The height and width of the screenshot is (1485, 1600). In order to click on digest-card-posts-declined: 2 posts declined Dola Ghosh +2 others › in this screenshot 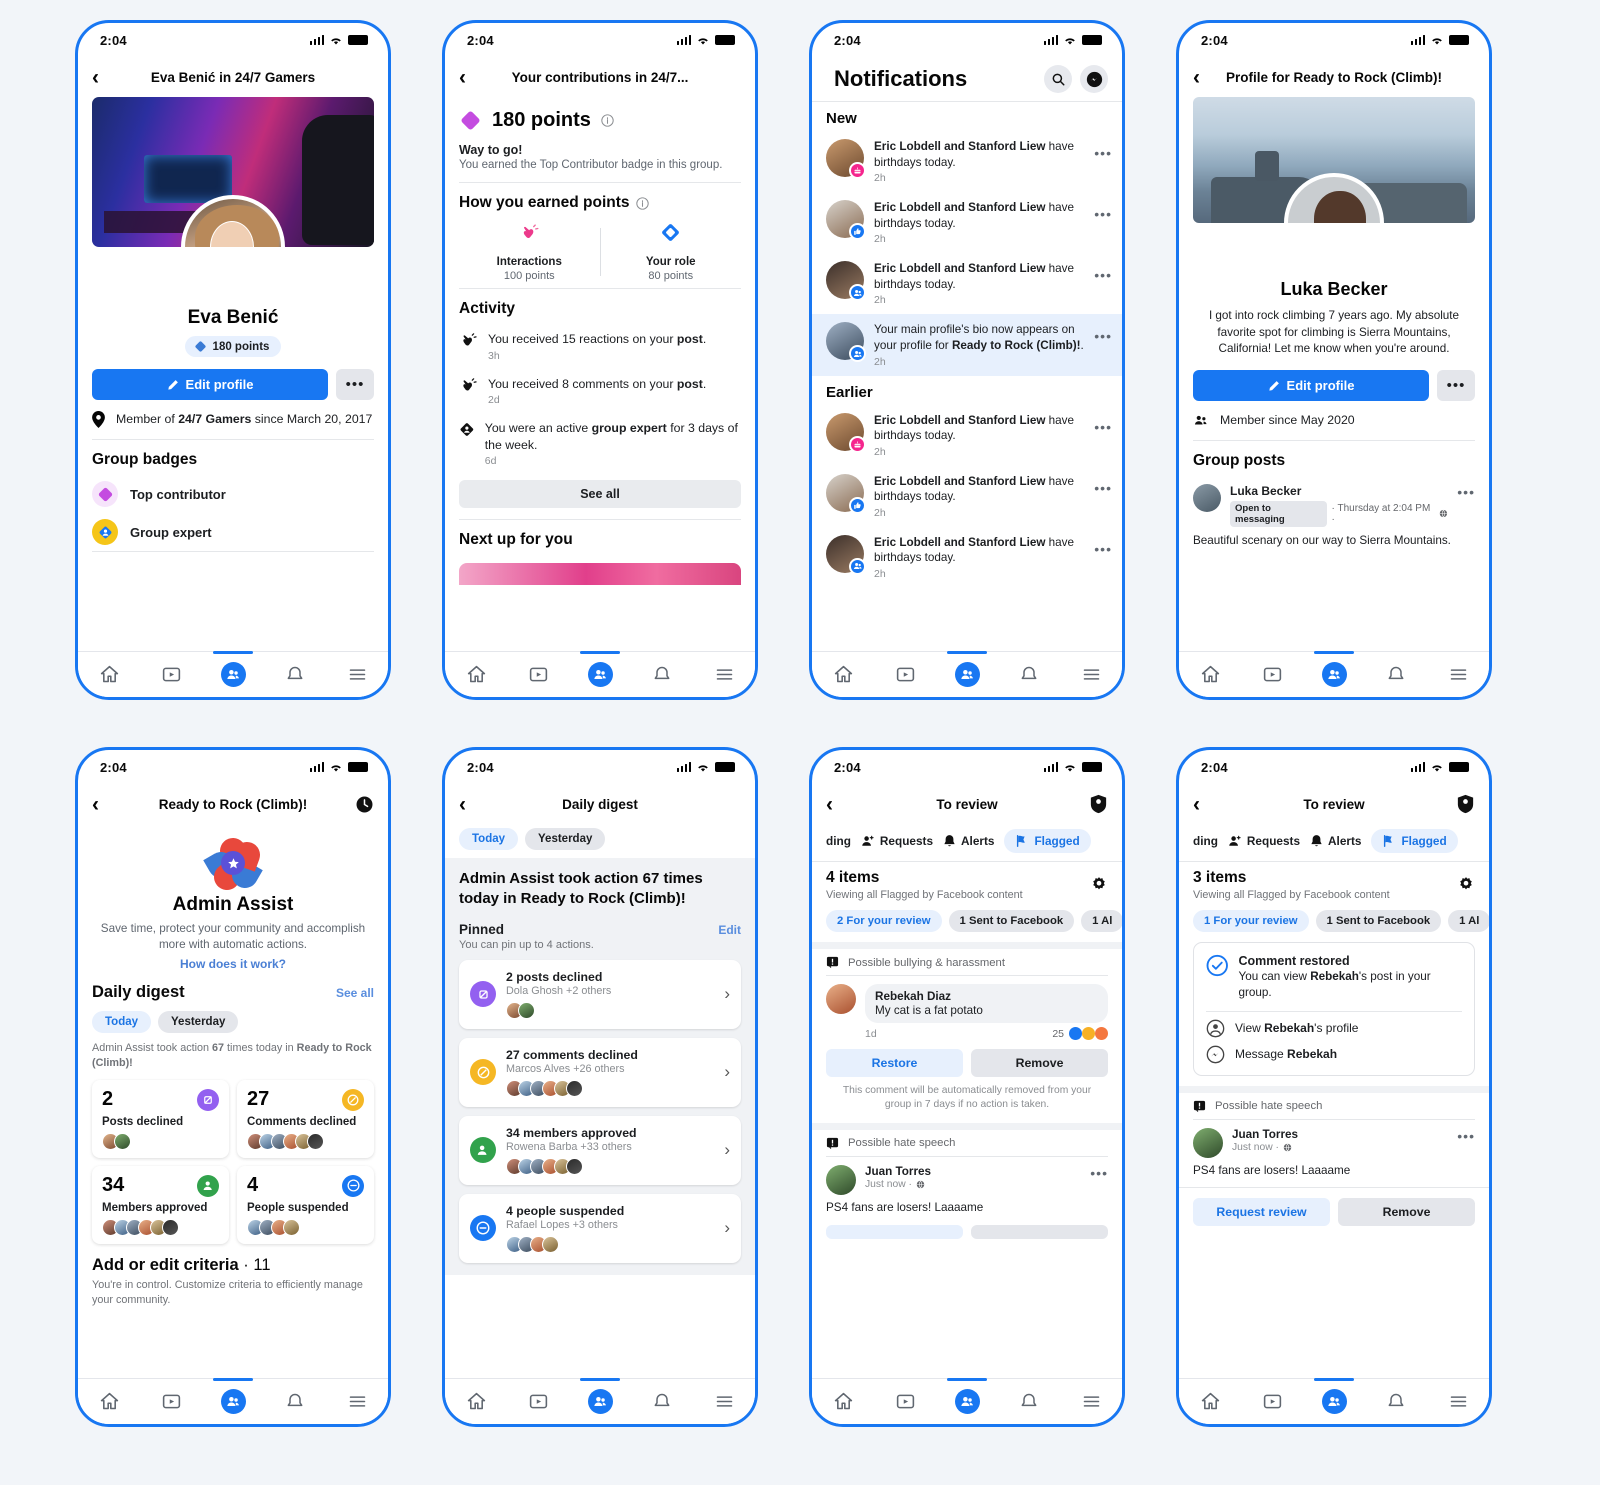, I will do `click(600, 994)`.